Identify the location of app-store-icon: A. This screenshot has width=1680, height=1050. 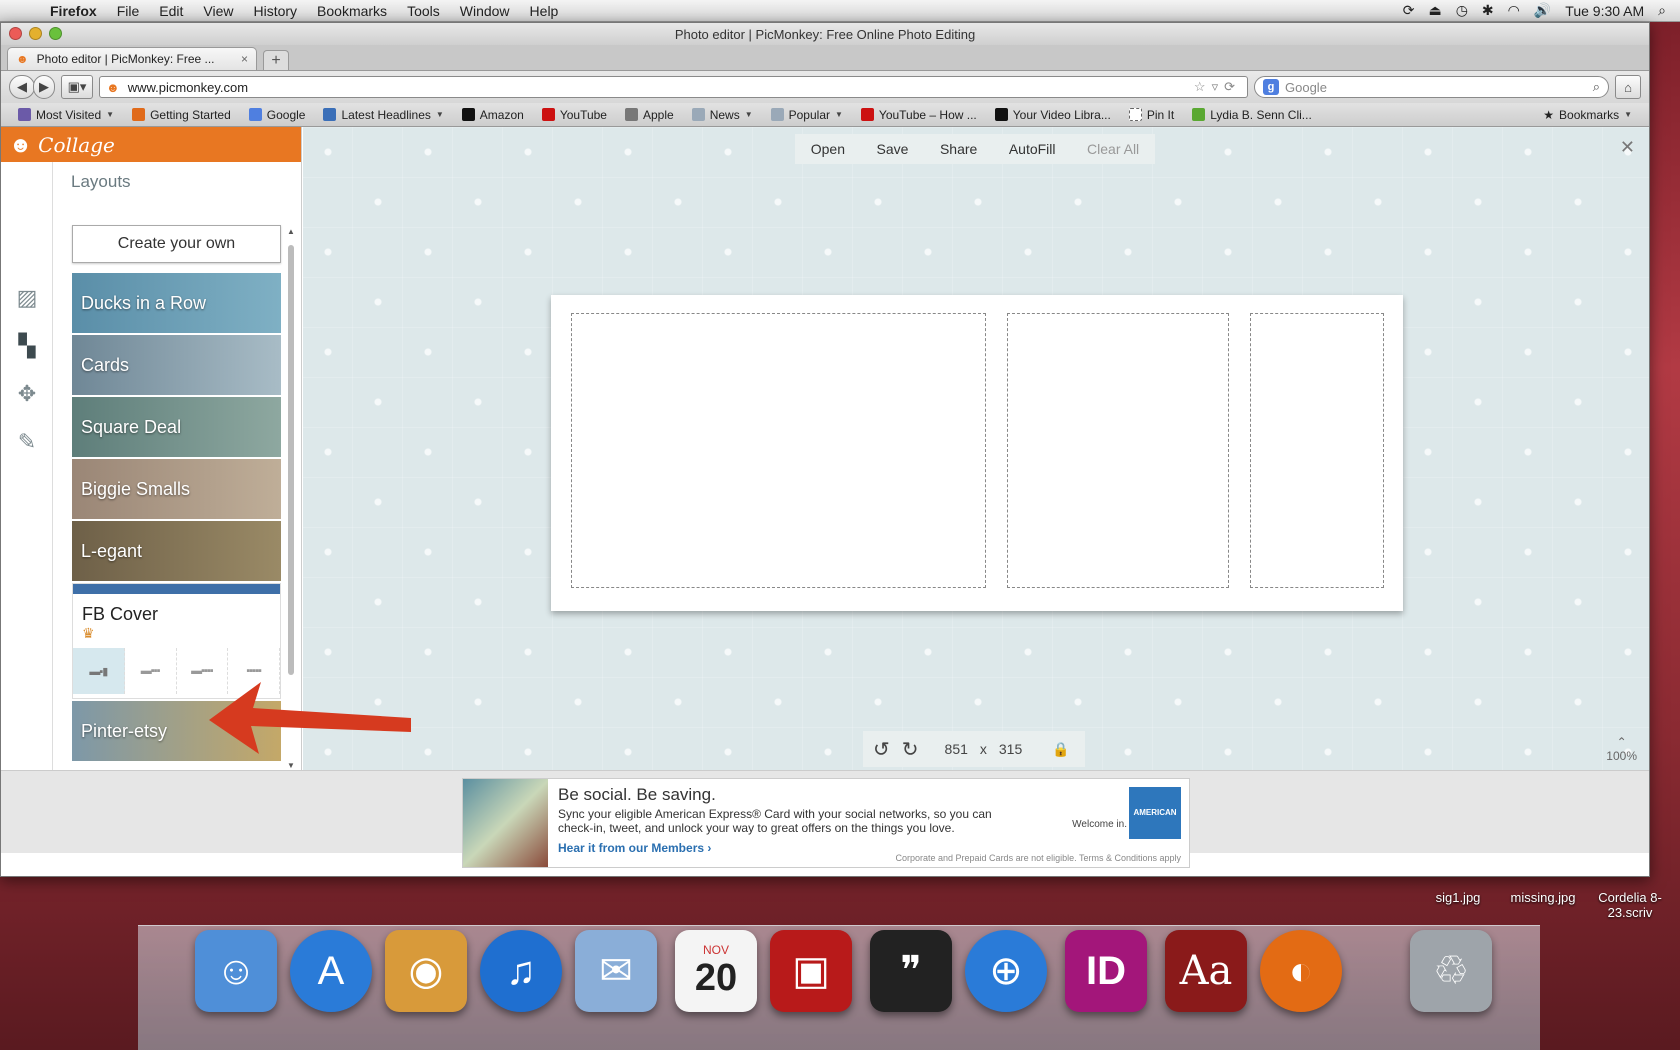
(331, 971).